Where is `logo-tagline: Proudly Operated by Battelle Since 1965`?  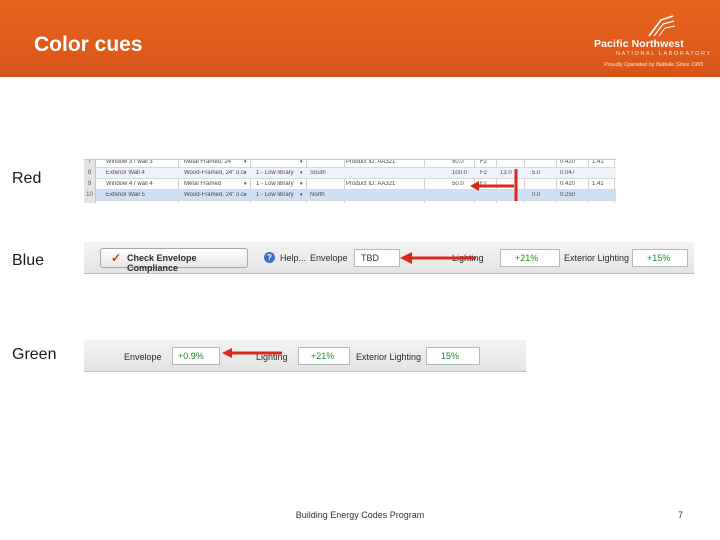
logo-tagline: Proudly Operated by Battelle Since 1965 is located at coordinates (654, 65).